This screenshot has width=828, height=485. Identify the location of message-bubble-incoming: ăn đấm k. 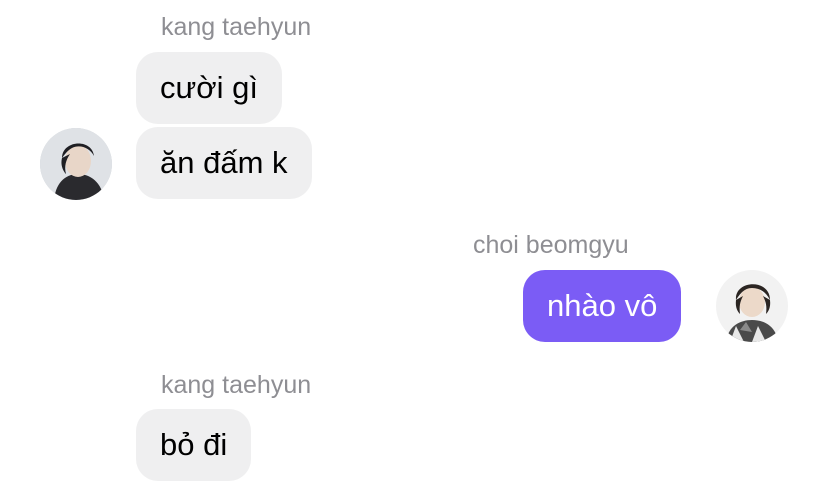
(224, 163).